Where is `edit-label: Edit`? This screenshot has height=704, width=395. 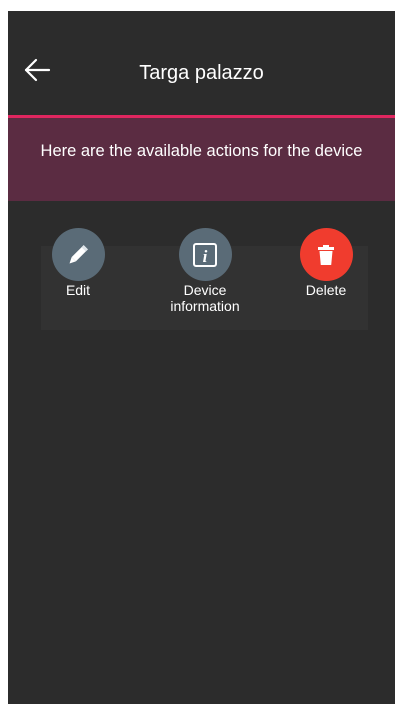 edit-label: Edit is located at coordinates (78, 290).